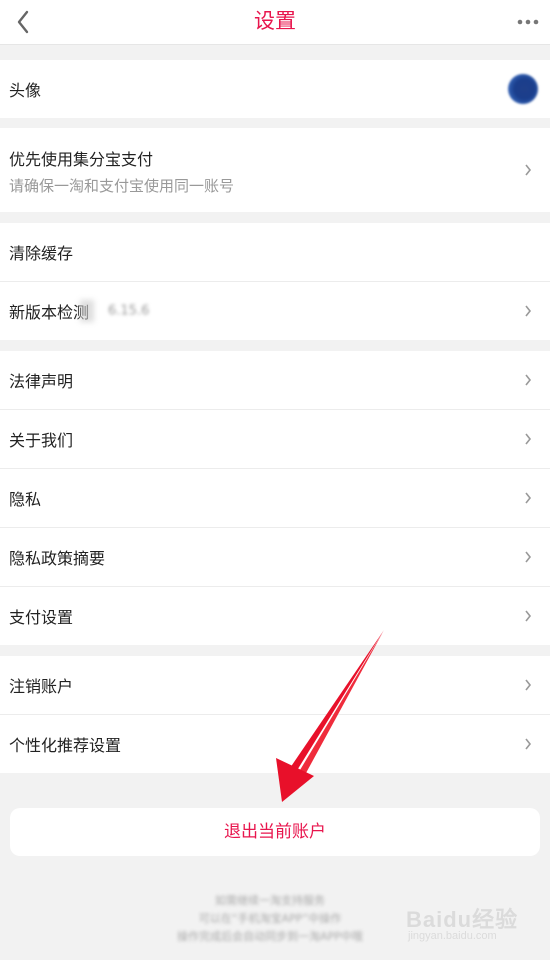 The width and height of the screenshot is (550, 960). What do you see at coordinates (87, 311) in the screenshot?
I see `blur-patch` at bounding box center [87, 311].